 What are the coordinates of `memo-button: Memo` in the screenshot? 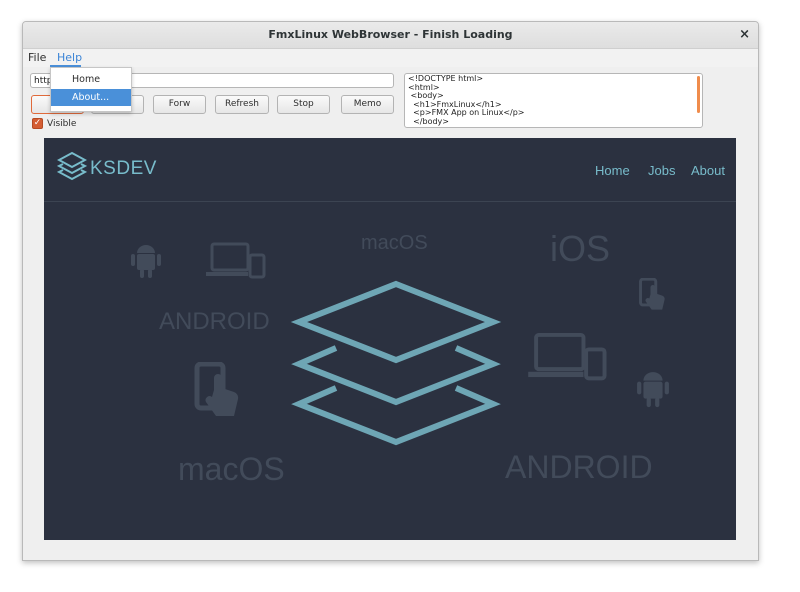 It's located at (367, 104).